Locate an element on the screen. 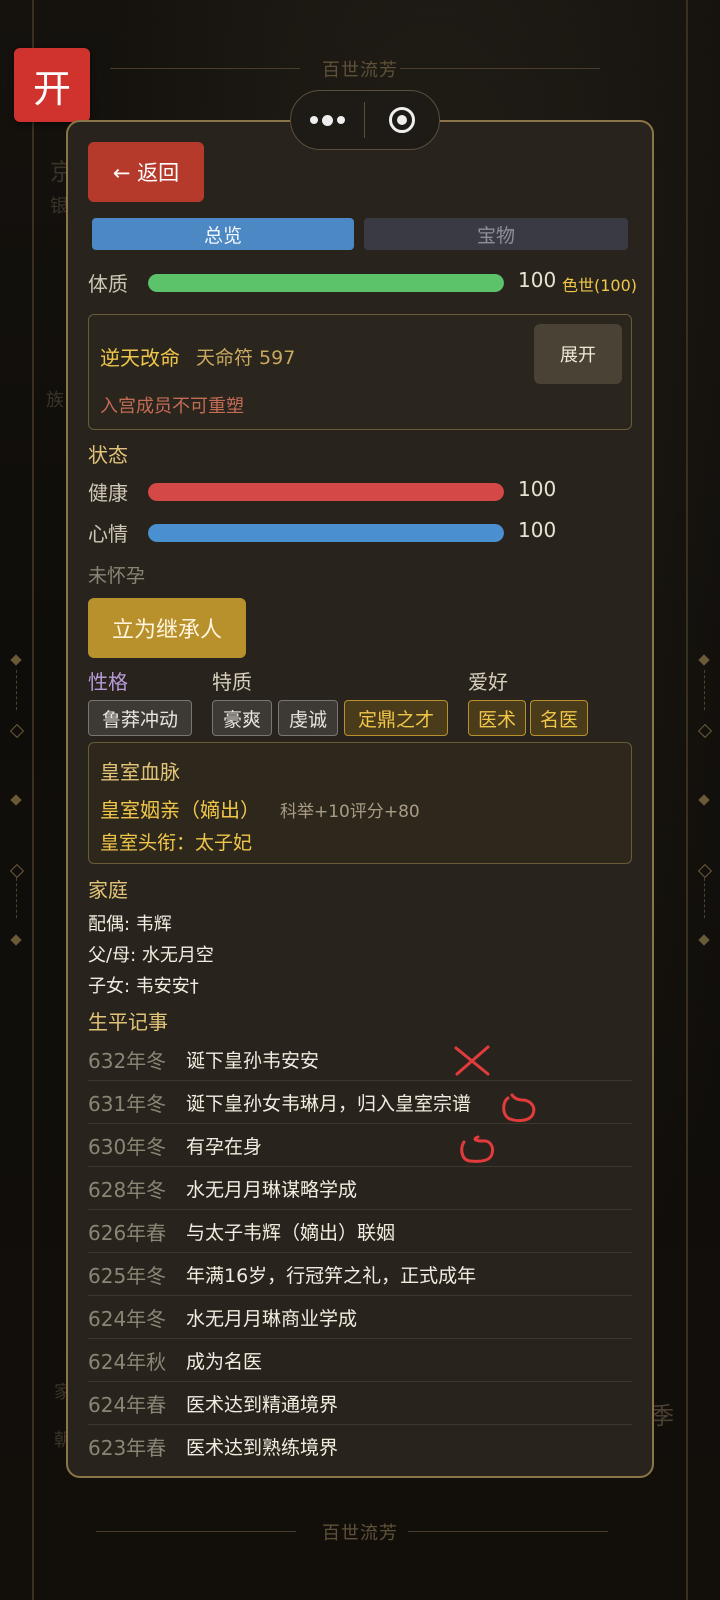  event-date: 624年春 is located at coordinates (127, 1404).